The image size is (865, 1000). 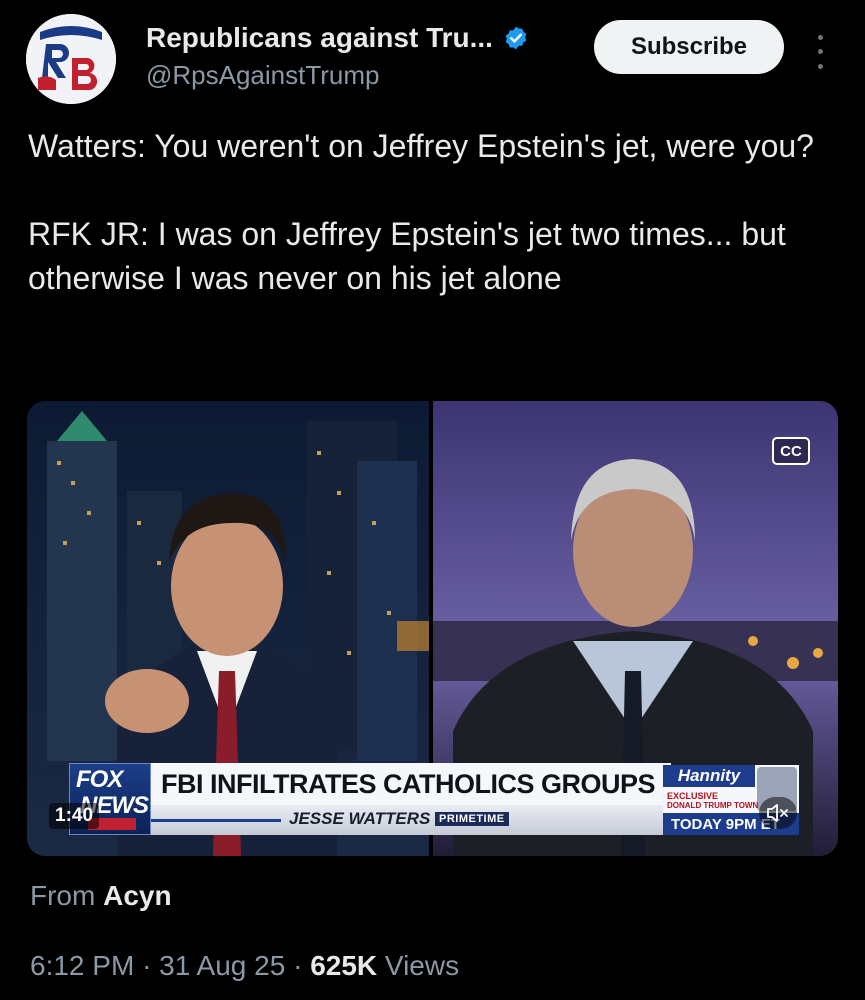 What do you see at coordinates (472, 819) in the screenshot?
I see `show-tag: PRIMETIME` at bounding box center [472, 819].